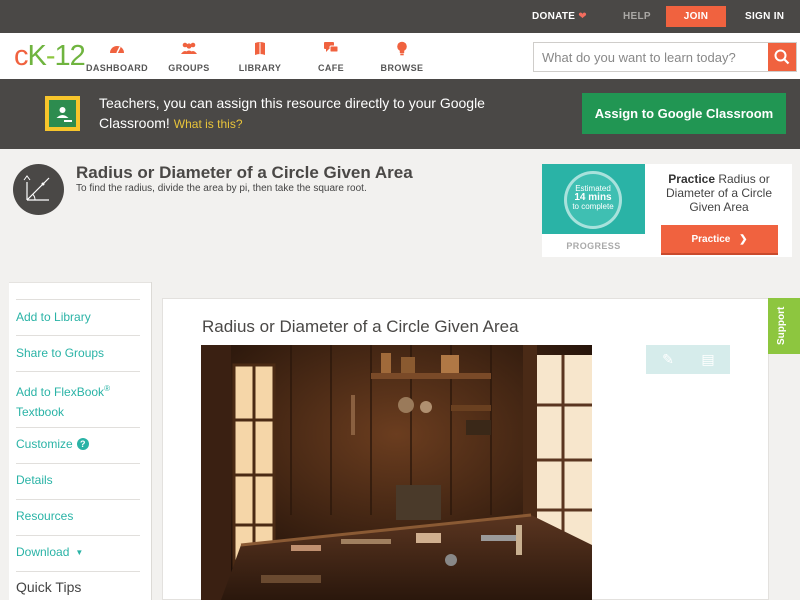 The image size is (800, 600). I want to click on join-button: JOIN, so click(696, 16).